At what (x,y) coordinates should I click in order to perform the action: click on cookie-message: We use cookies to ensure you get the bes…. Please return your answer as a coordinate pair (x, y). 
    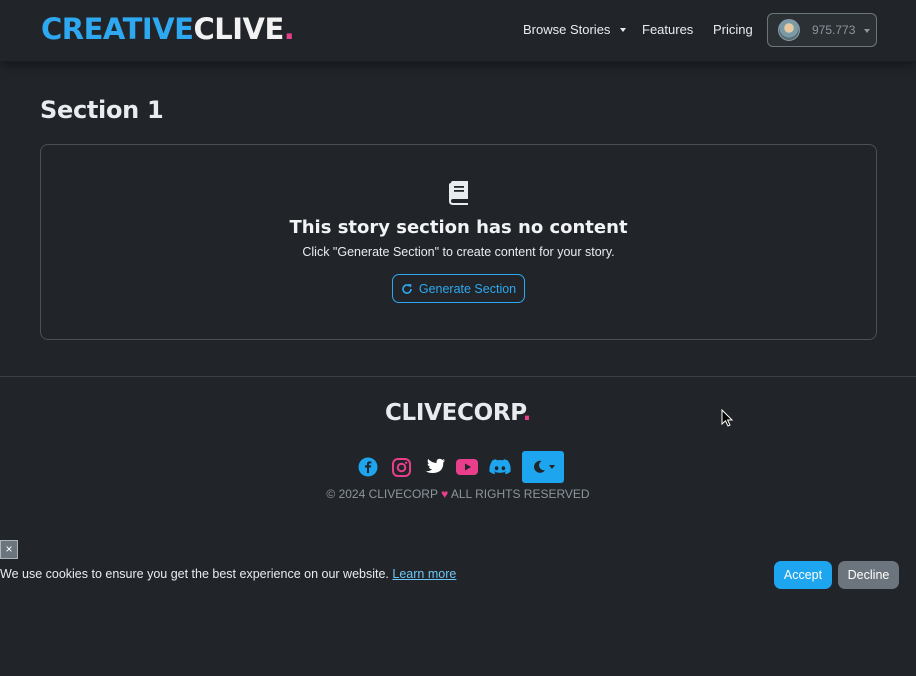
    Looking at the image, I should click on (228, 574).